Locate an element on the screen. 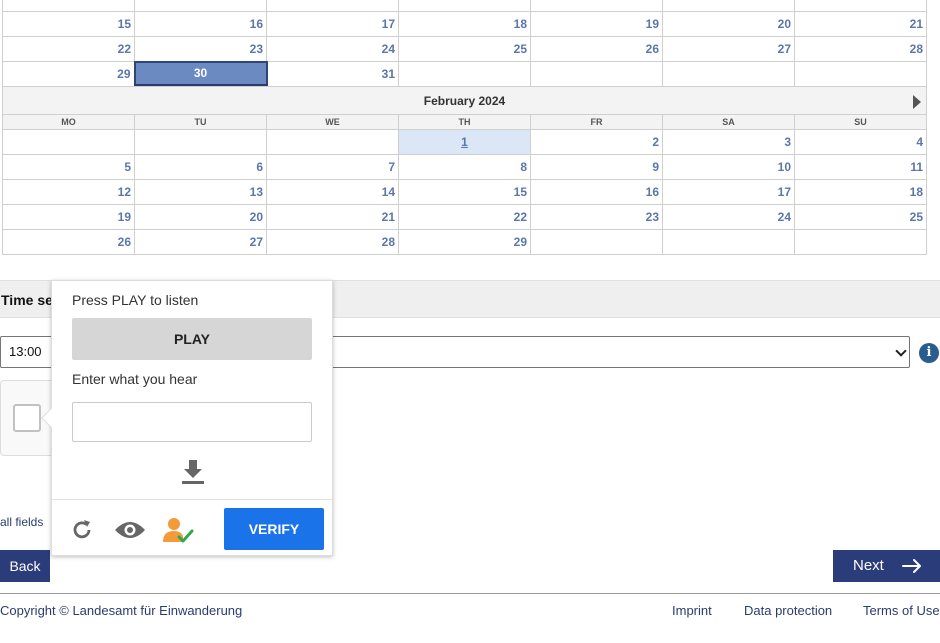 The height and width of the screenshot is (643, 940). calendar-day: 10 is located at coordinates (728, 167).